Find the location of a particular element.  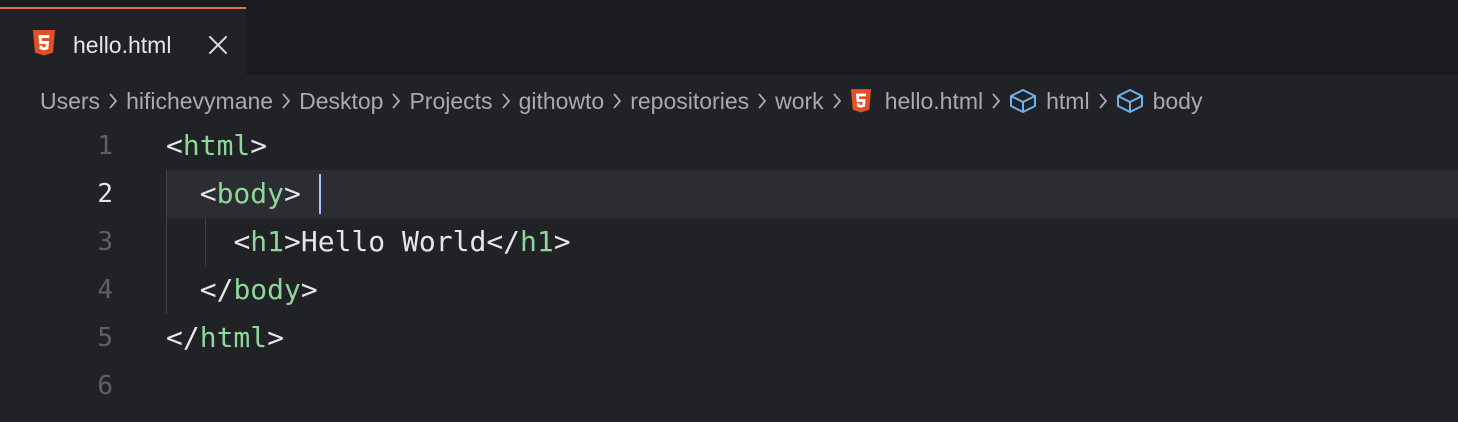

breadcrumb-item-html: html is located at coordinates (1049, 101).